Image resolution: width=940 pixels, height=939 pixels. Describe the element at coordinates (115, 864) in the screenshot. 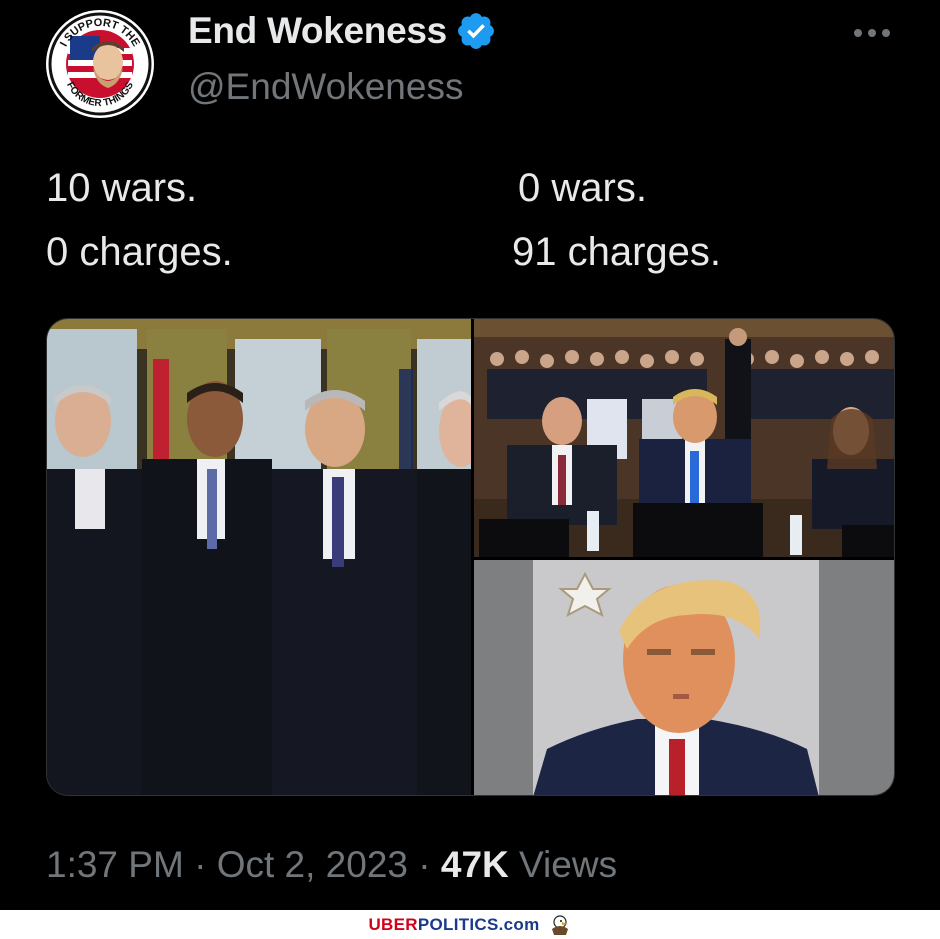

I see `tweet-time: 1:37 PM` at that location.